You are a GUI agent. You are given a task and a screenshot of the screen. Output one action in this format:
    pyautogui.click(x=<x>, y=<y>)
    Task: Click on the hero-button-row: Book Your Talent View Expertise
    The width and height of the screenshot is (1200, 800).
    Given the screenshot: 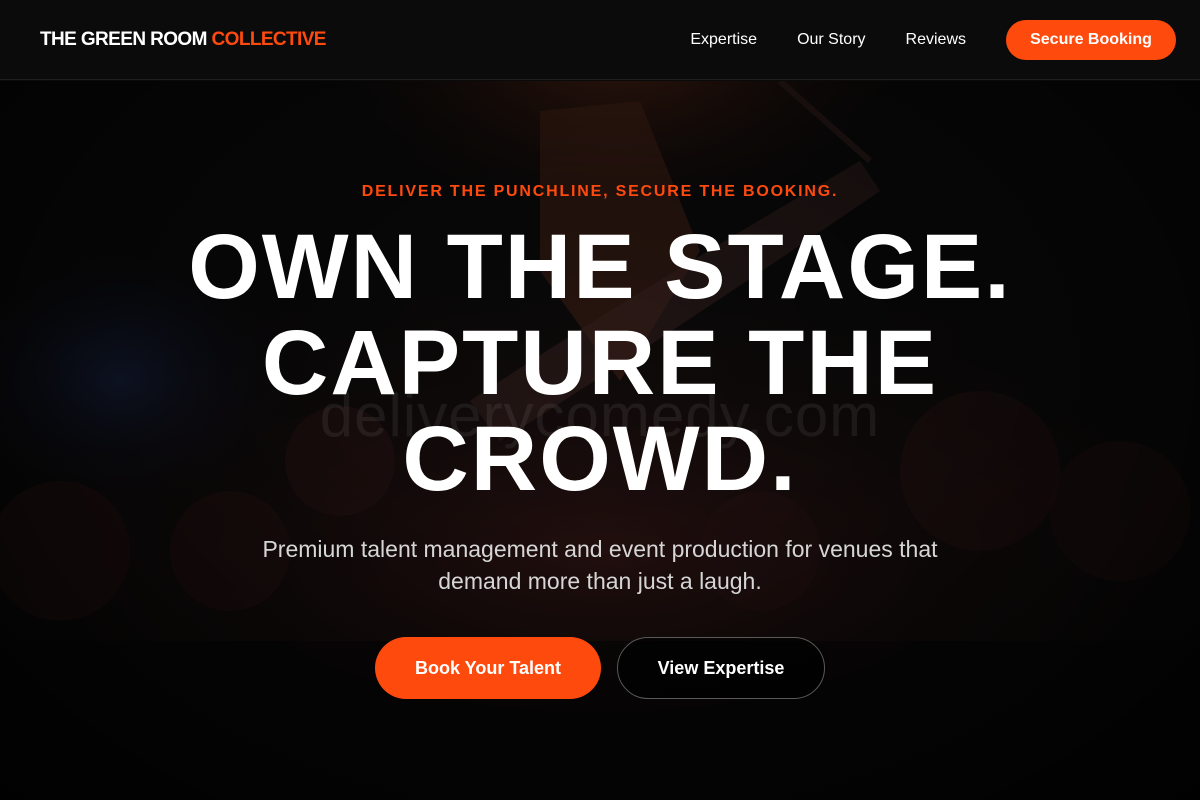 What is the action you would take?
    pyautogui.click(x=600, y=668)
    